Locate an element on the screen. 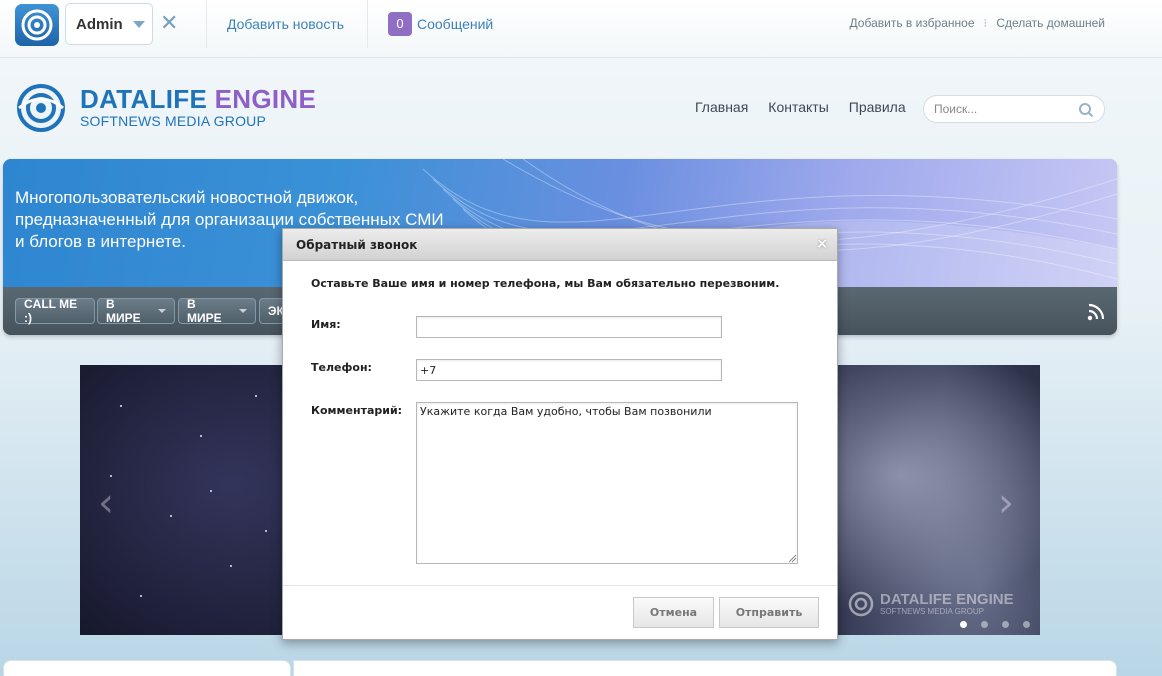 The image size is (1162, 676). name-label: Имя: is located at coordinates (326, 324).